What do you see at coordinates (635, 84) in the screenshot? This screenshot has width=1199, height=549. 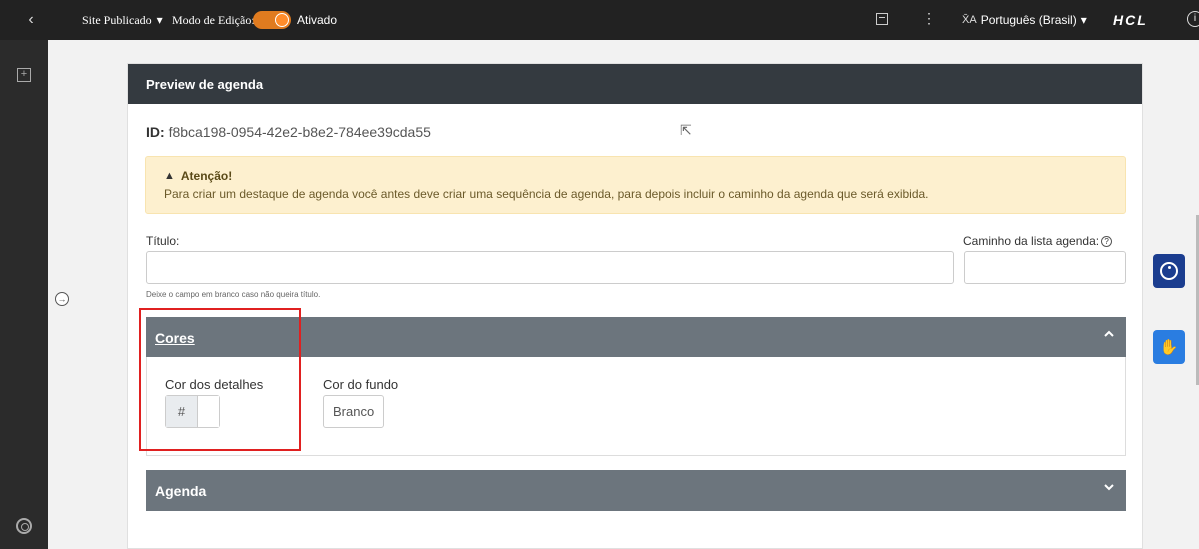 I see `card-title: Preview de agenda` at bounding box center [635, 84].